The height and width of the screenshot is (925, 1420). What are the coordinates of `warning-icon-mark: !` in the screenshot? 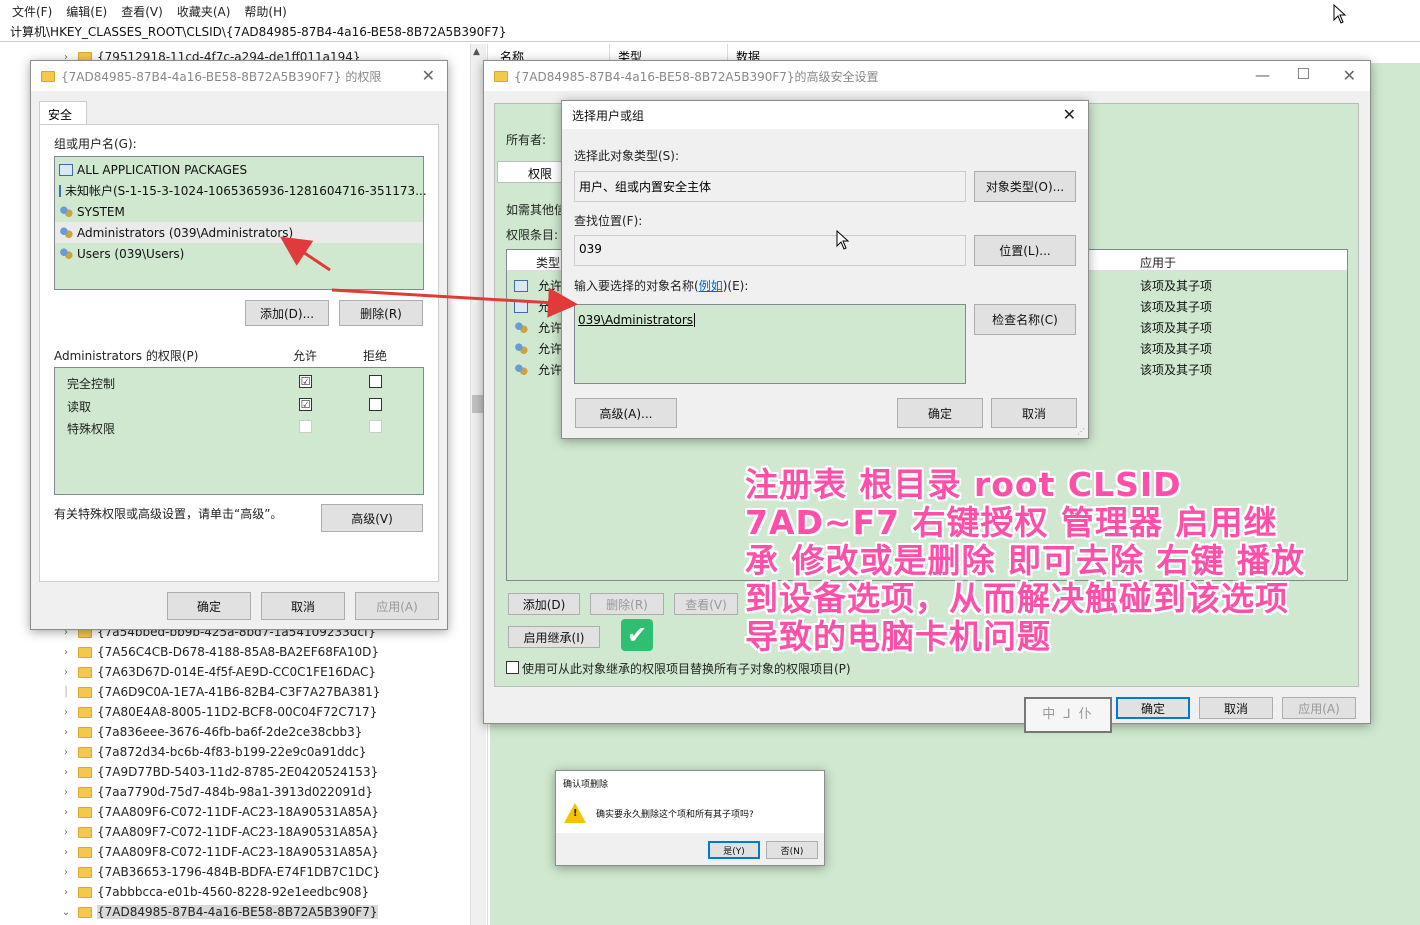 It's located at (575, 813).